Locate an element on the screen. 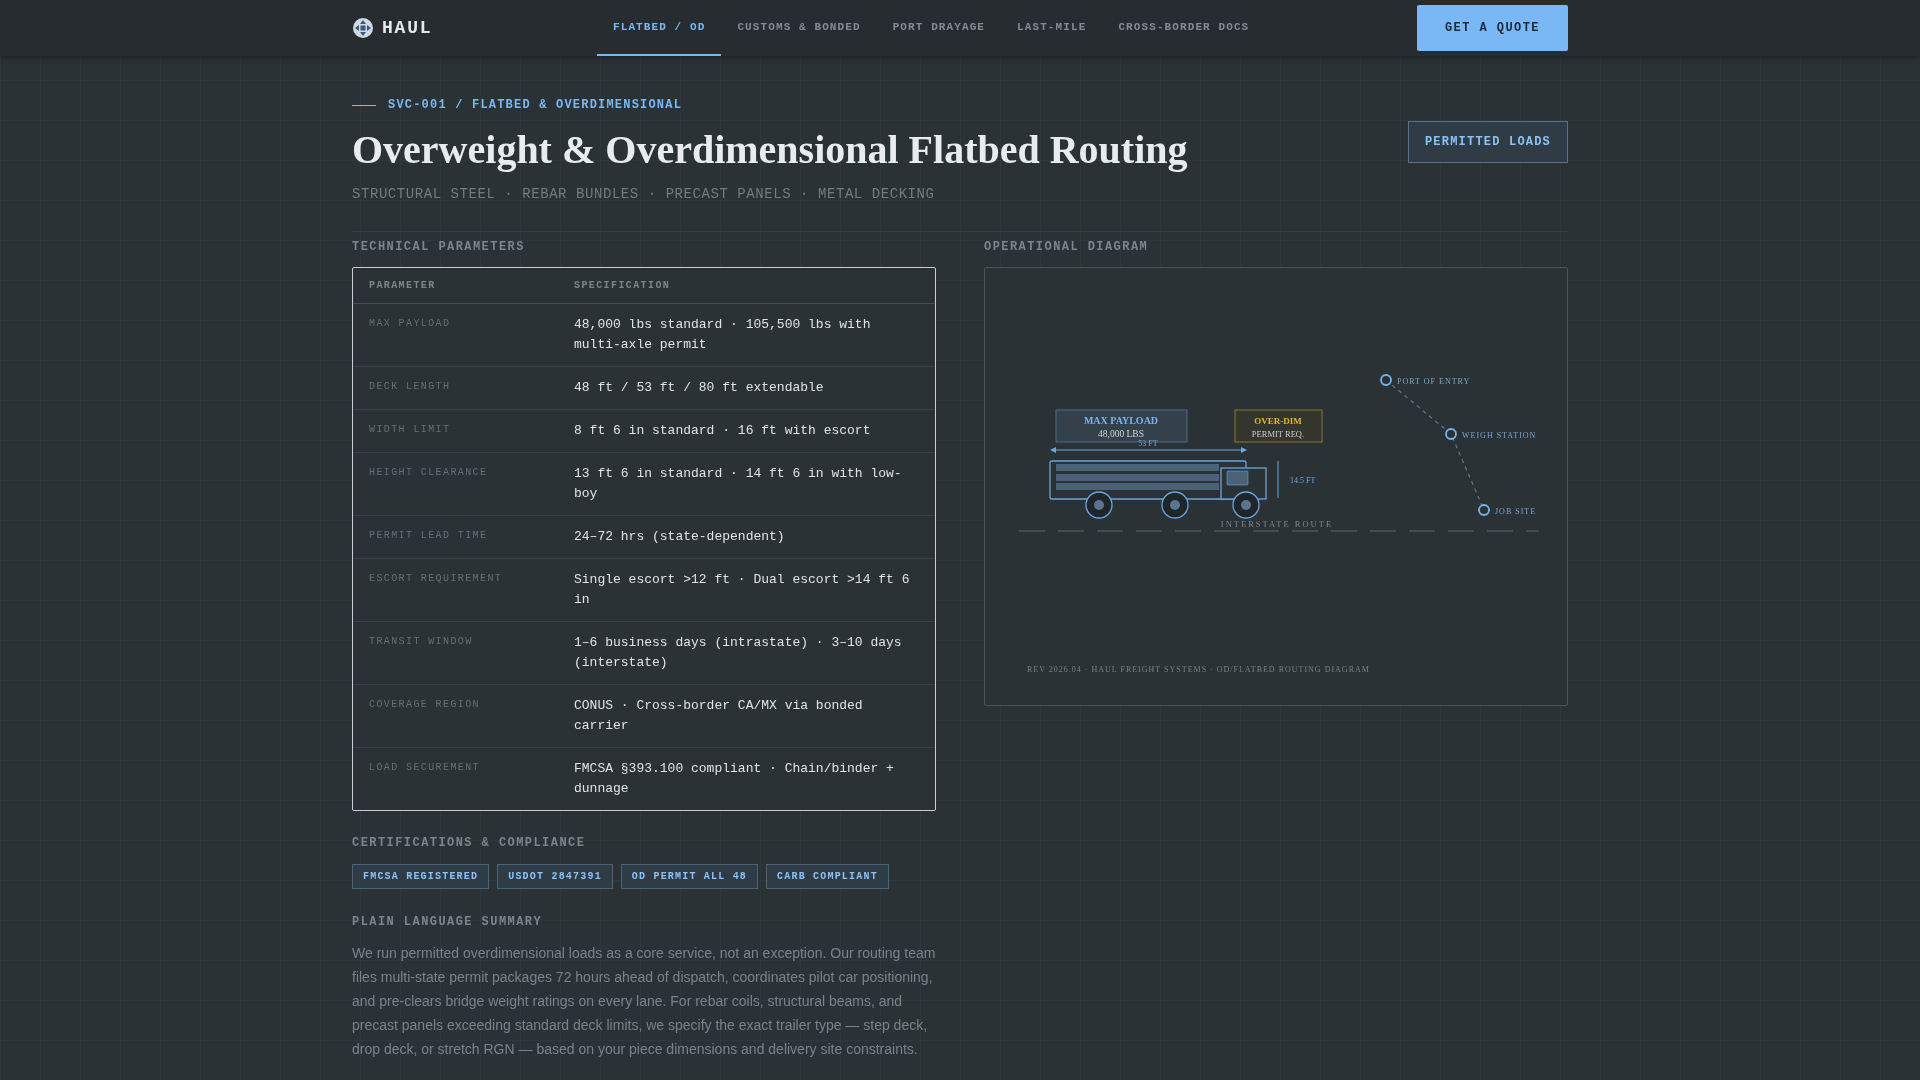 The height and width of the screenshot is (1080, 1920). parameter-value: 48,000 lbs standard · 105,500 lbs with multi-axle permit is located at coordinates (723, 335).